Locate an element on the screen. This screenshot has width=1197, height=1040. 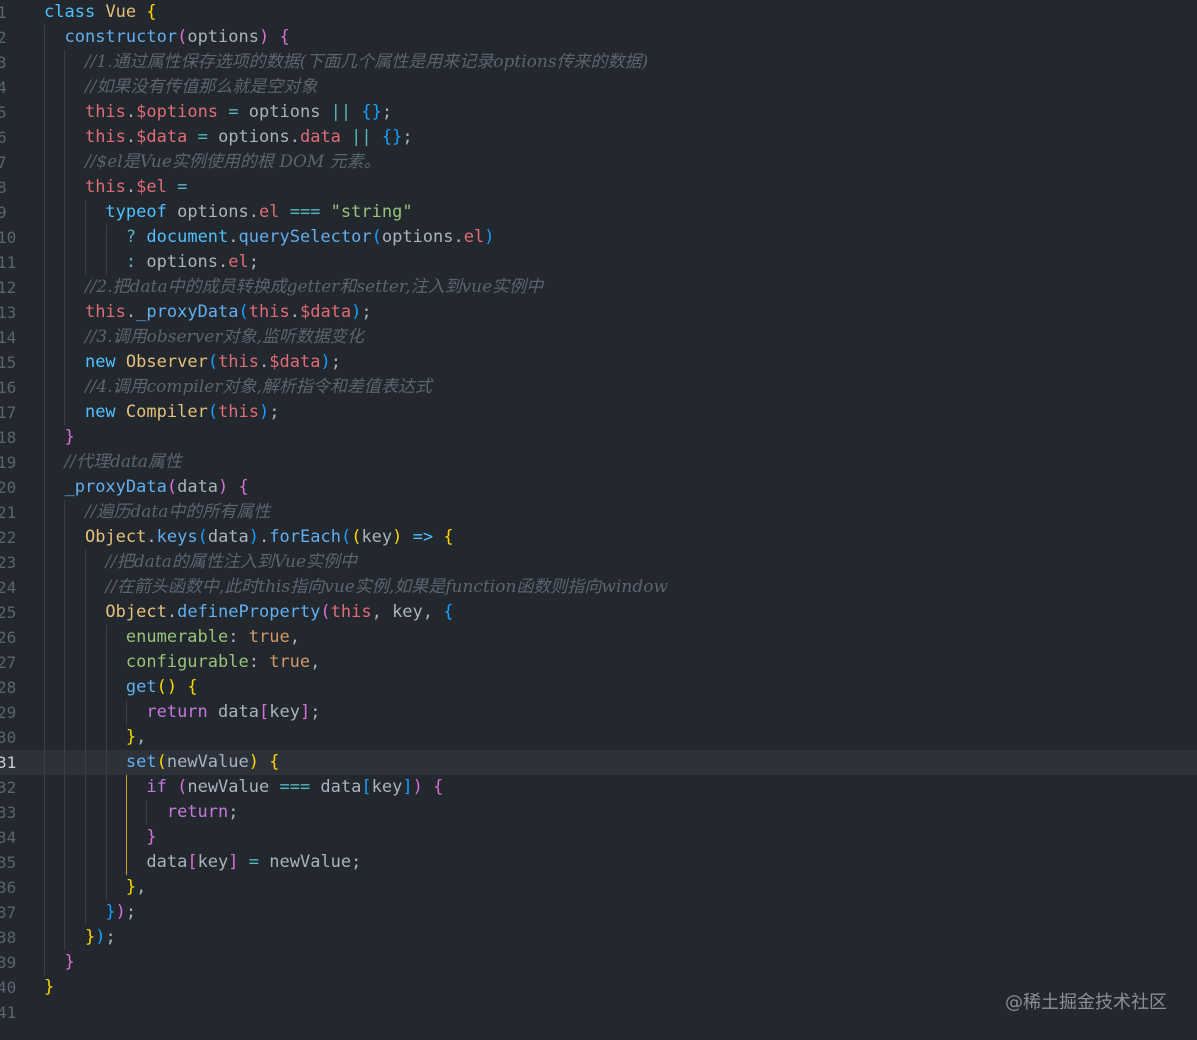
token: //2.把data中的成员转换成getter和setter,注入到vue实例中 is located at coordinates (314, 287).